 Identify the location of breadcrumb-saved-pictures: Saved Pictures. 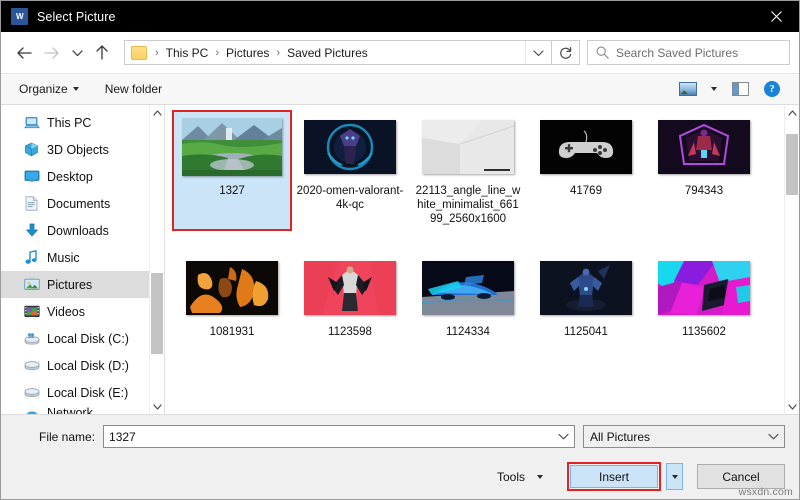
(327, 53).